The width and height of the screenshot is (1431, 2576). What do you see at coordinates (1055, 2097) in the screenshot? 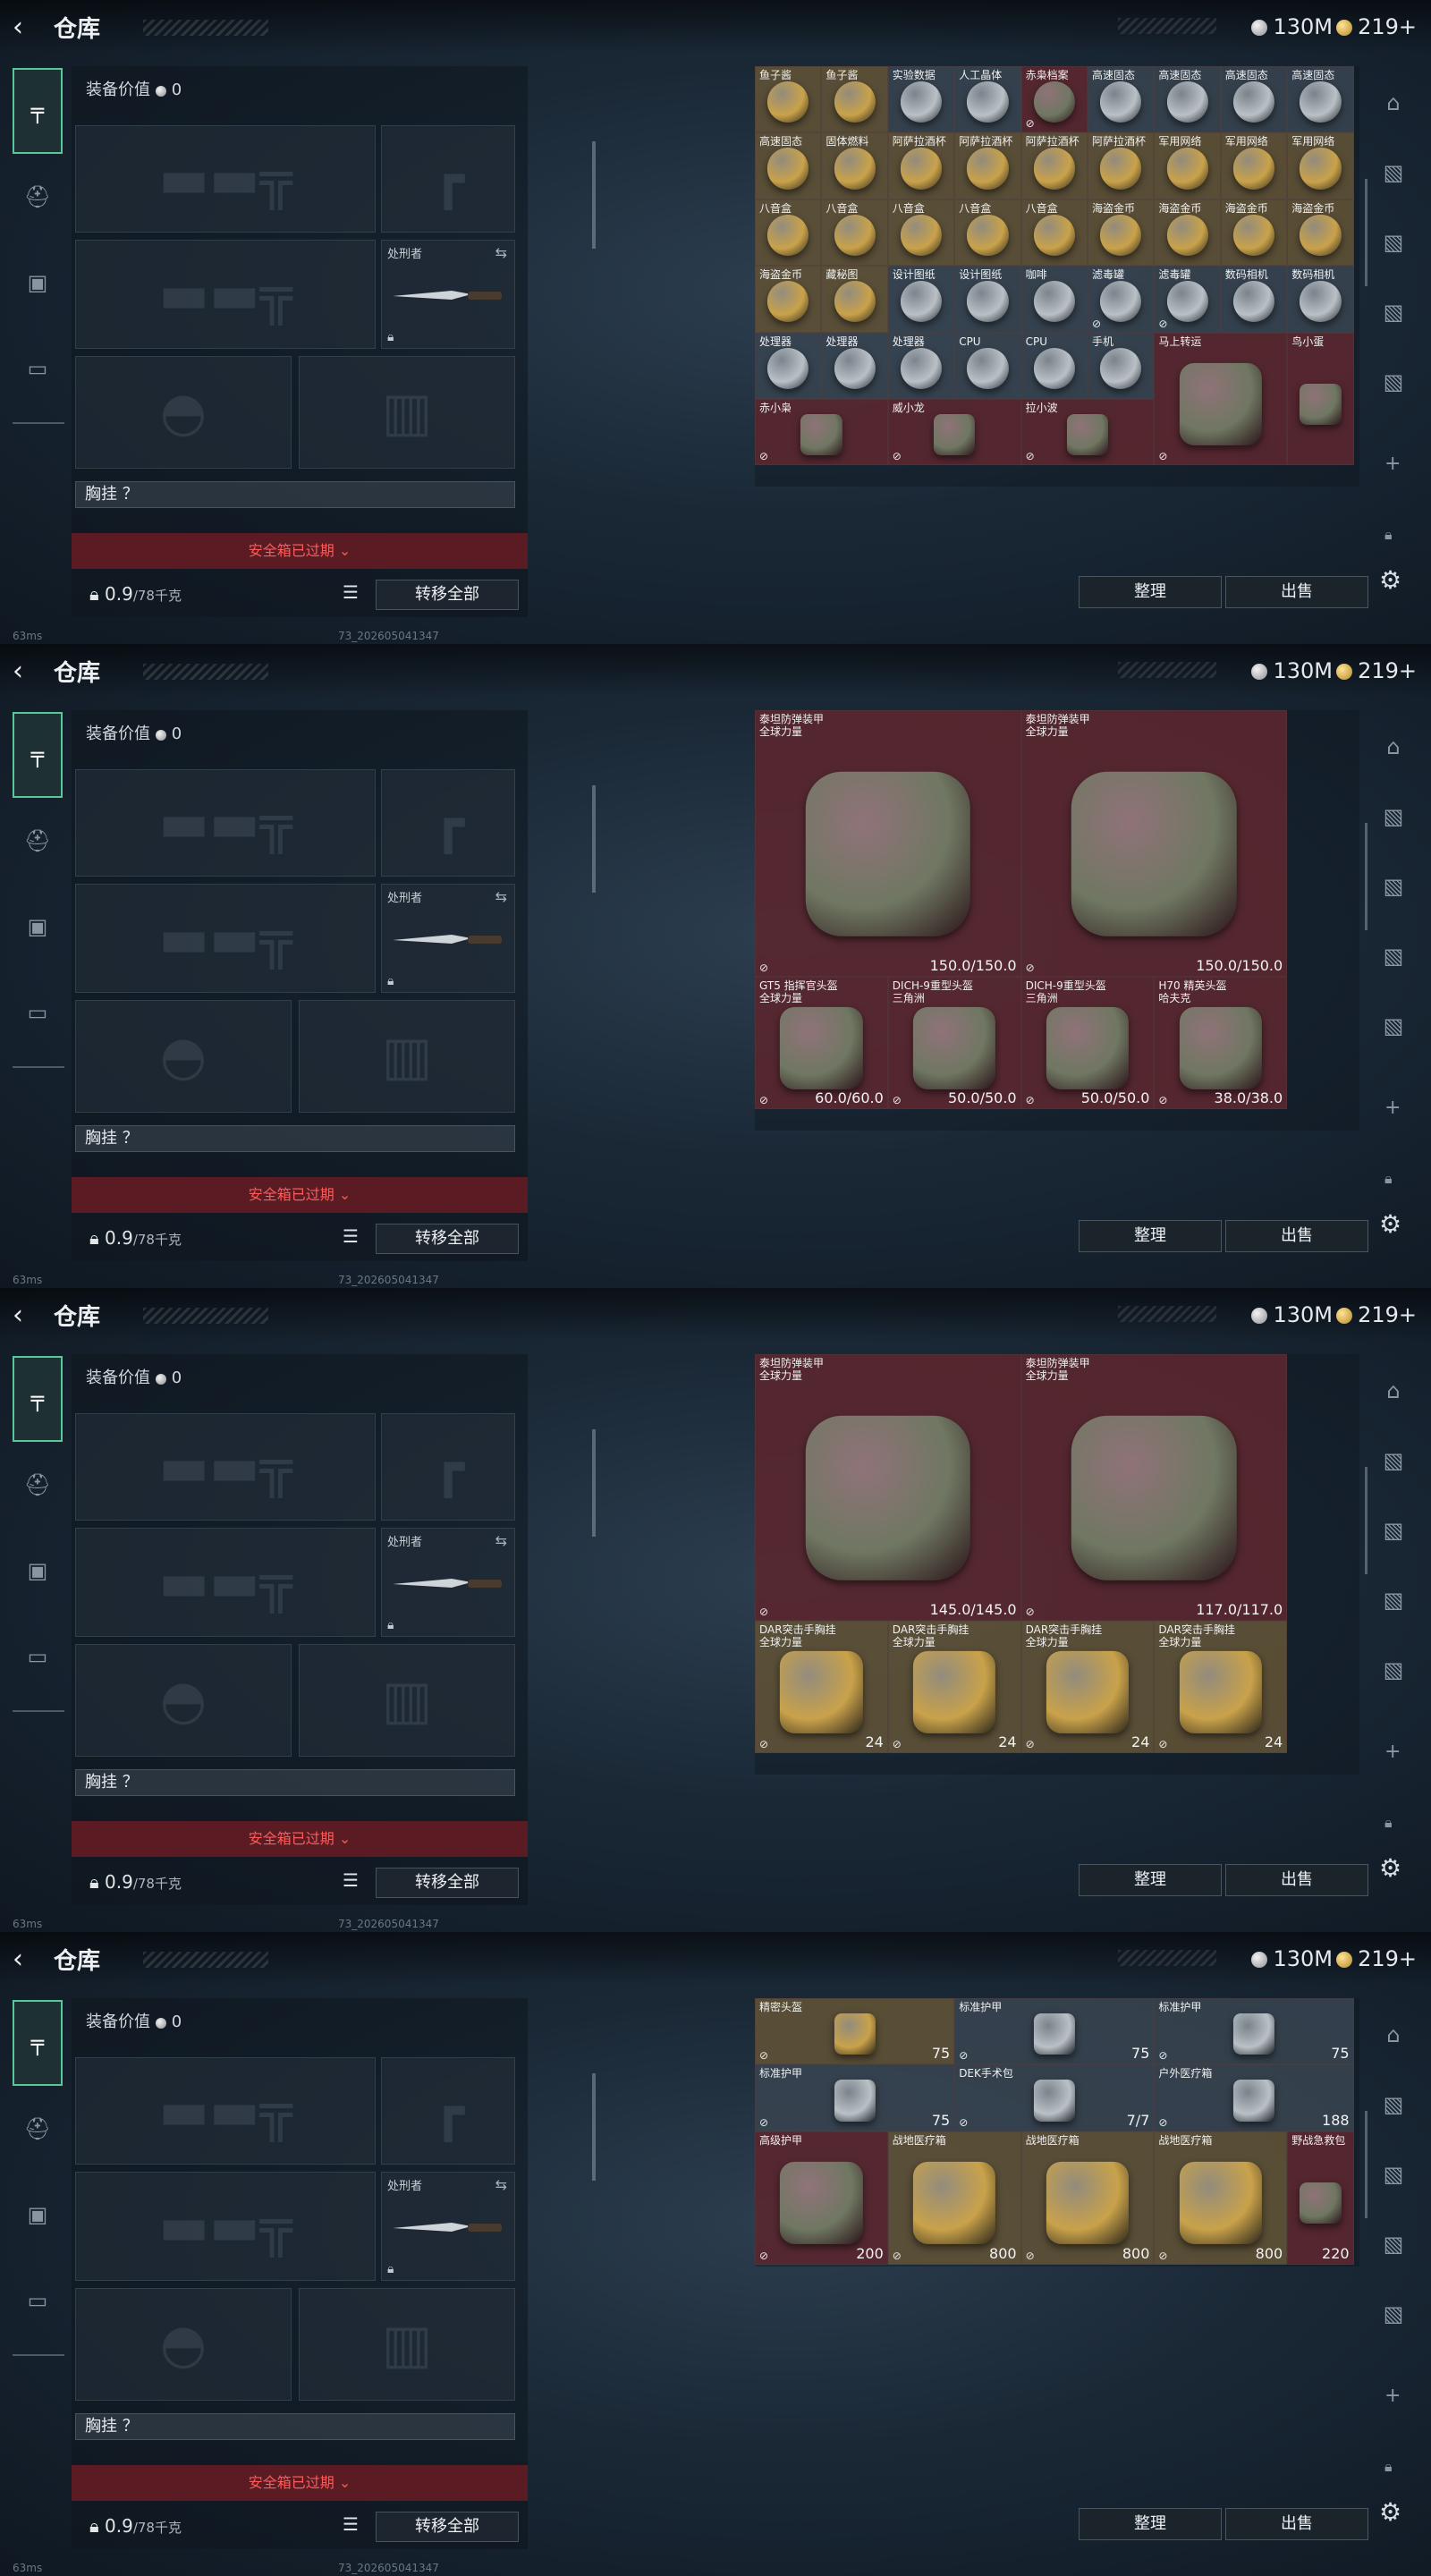
I see `inventory-item: DEK手术包 7/7 ⊘` at bounding box center [1055, 2097].